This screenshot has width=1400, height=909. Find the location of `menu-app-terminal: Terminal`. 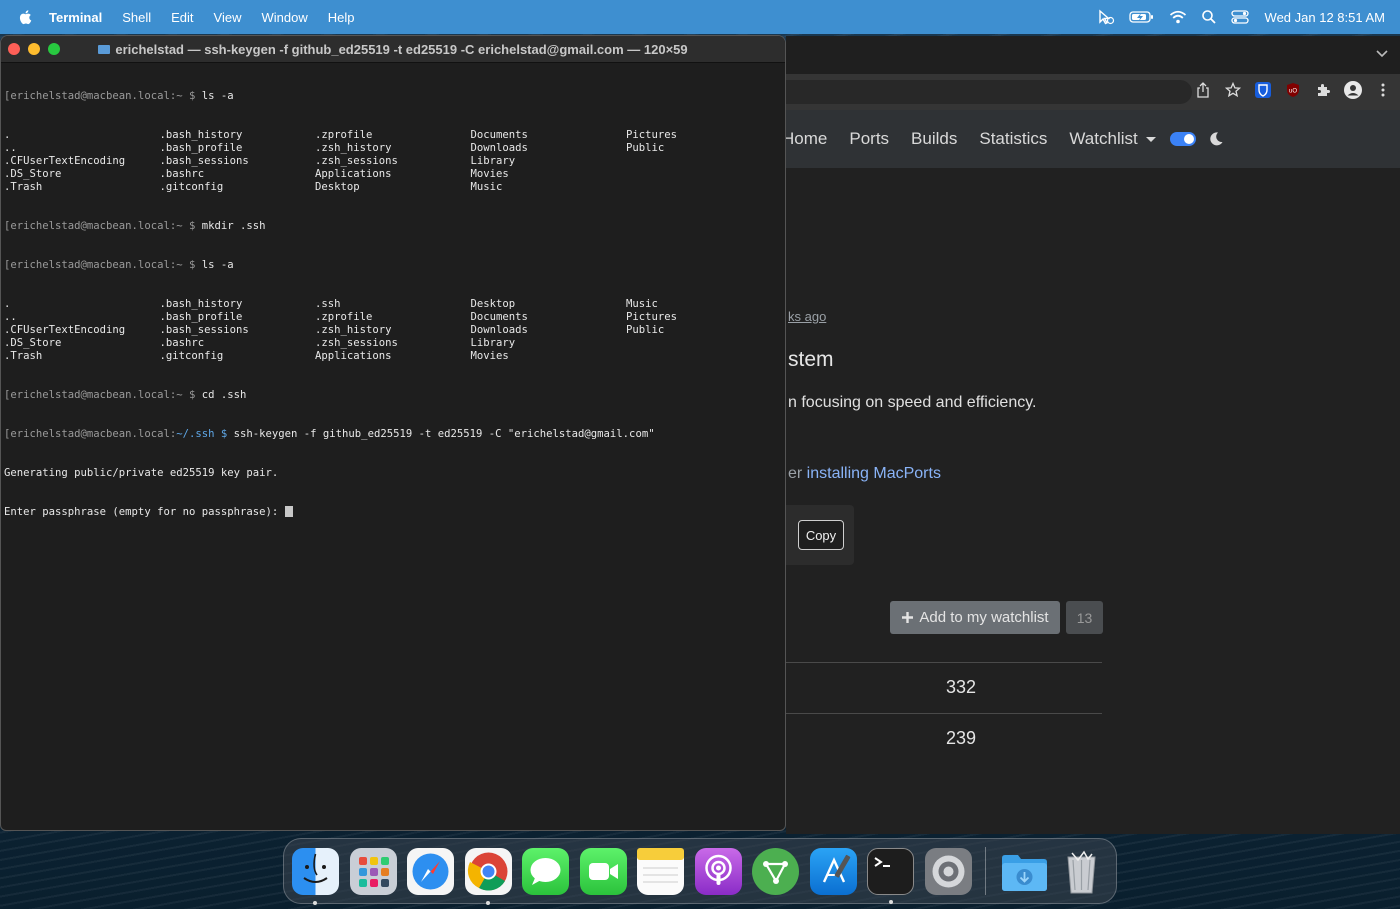

menu-app-terminal: Terminal is located at coordinates (75, 17).